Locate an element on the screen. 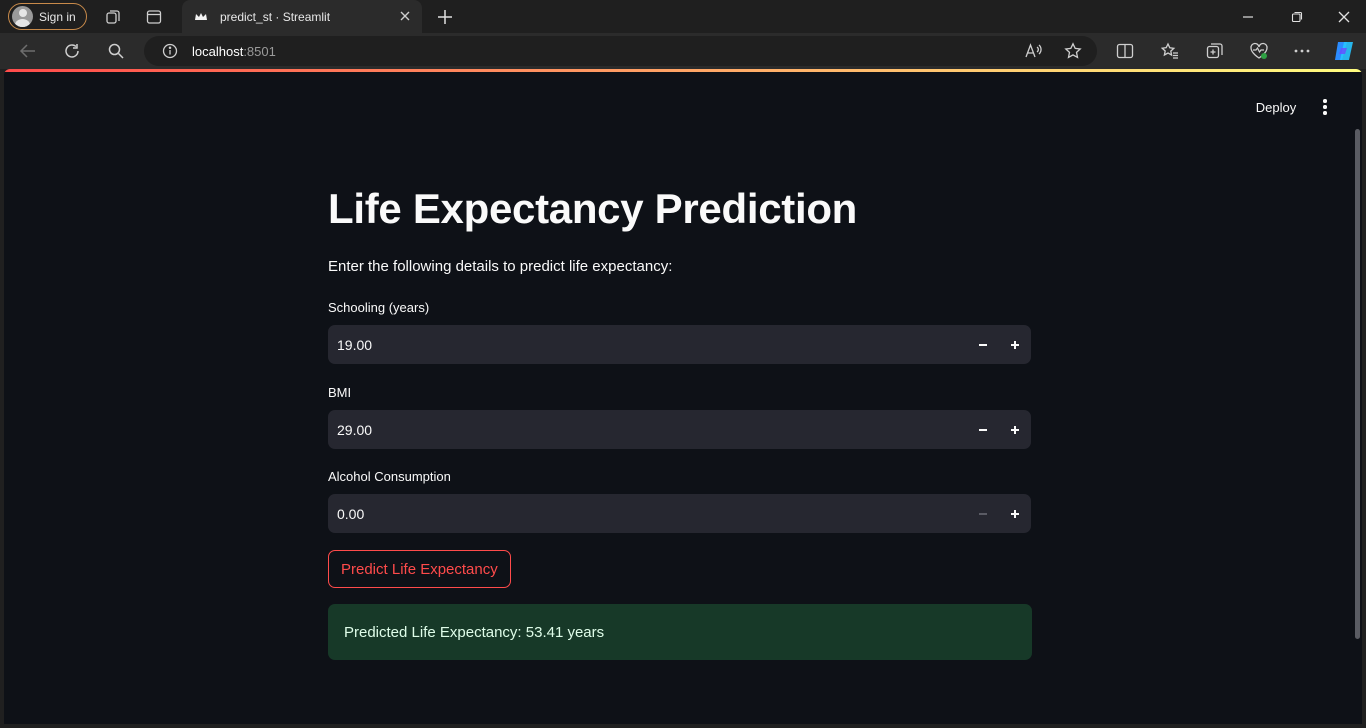 The width and height of the screenshot is (1366, 728). tab-active: predict_st · Streamlit is located at coordinates (302, 16).